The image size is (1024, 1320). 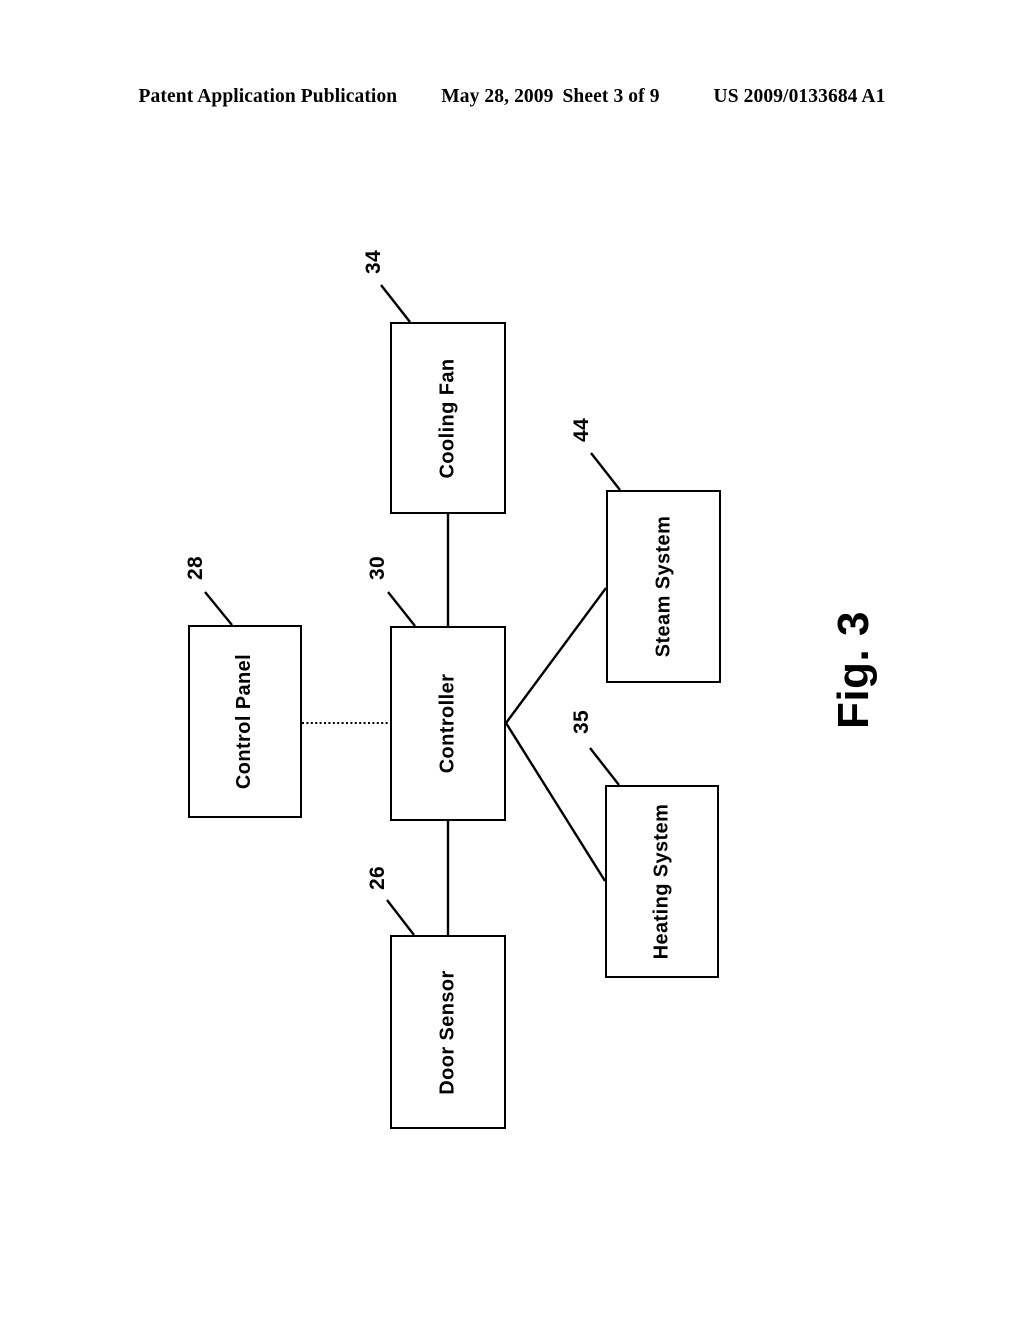 I want to click on figure-caption: Fig. 3, so click(x=853, y=670).